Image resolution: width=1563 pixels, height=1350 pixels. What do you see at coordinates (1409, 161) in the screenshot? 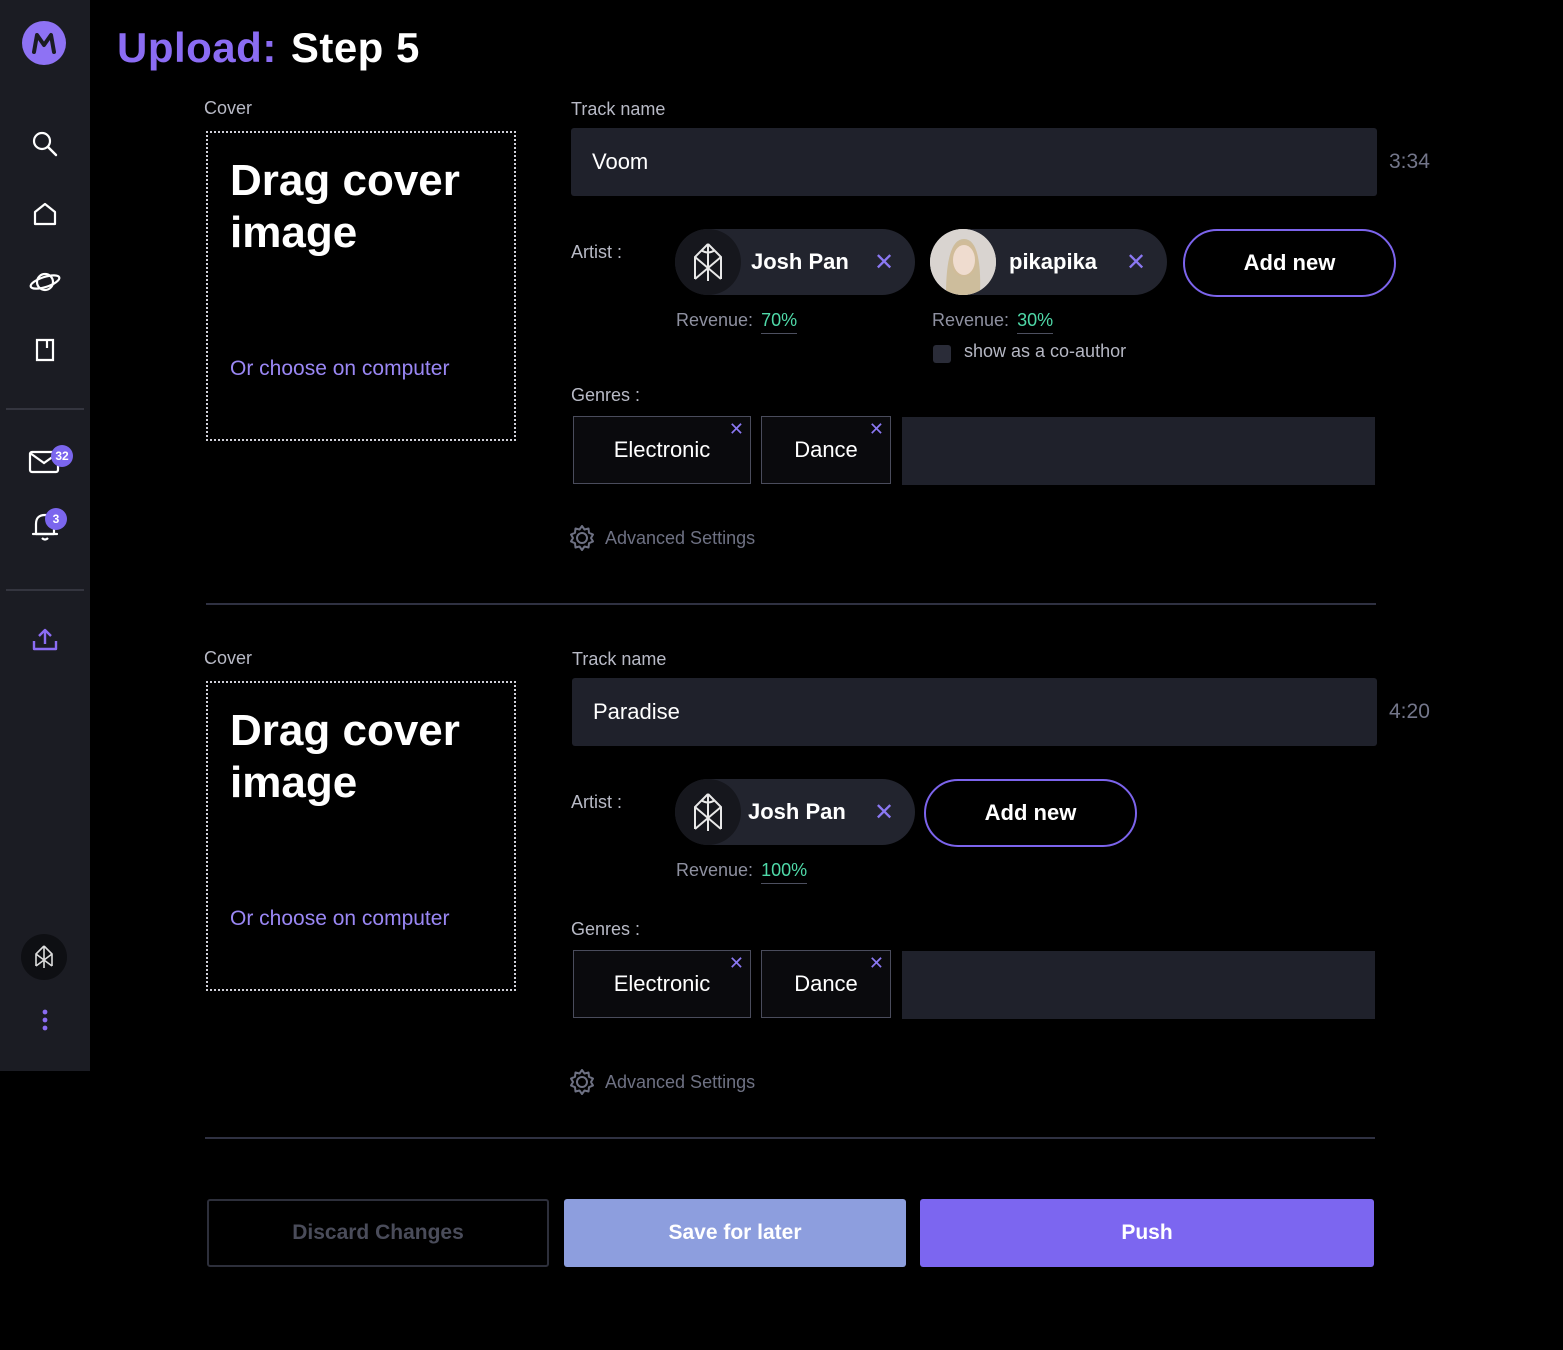
I see `track-duration: 3:34` at bounding box center [1409, 161].